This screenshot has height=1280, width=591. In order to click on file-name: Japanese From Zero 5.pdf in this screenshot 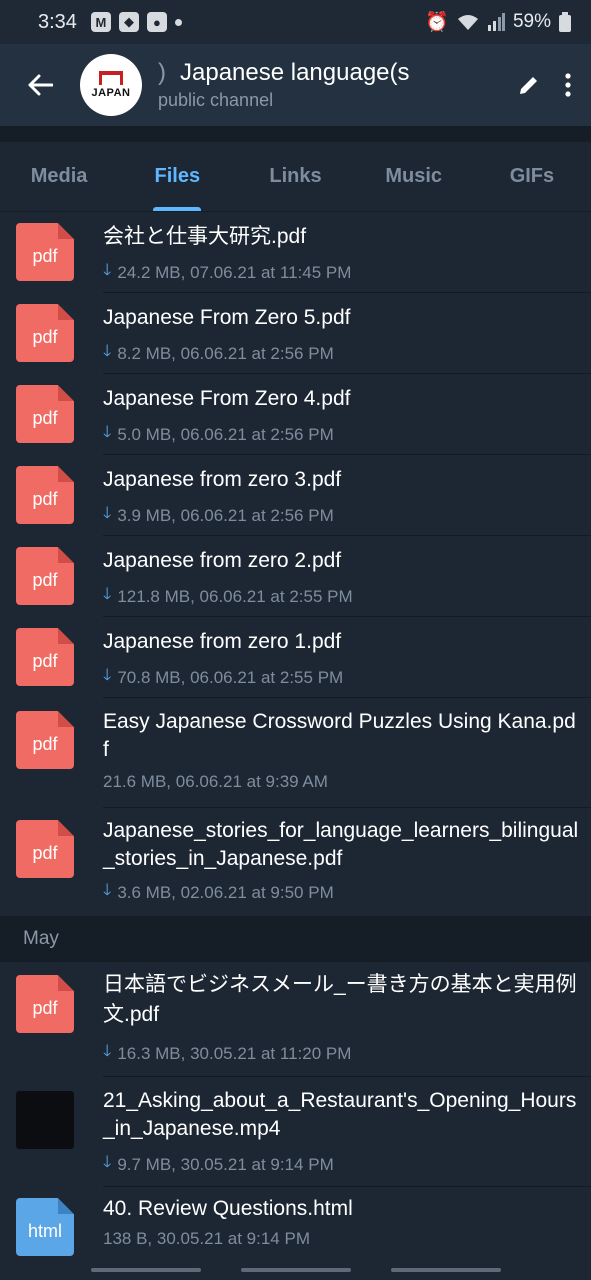, I will do `click(227, 317)`.